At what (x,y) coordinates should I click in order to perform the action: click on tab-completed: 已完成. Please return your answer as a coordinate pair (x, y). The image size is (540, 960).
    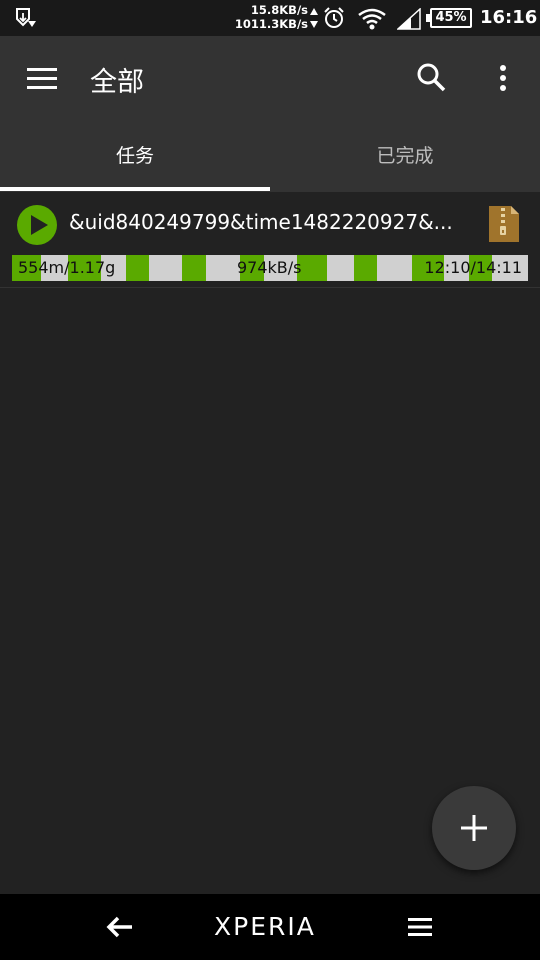
    Looking at the image, I should click on (405, 156).